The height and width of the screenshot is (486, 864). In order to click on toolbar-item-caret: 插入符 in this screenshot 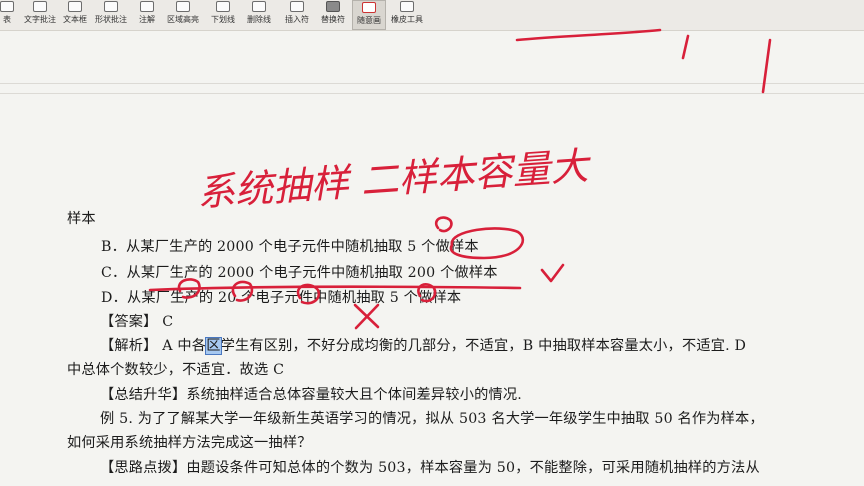, I will do `click(297, 15)`.